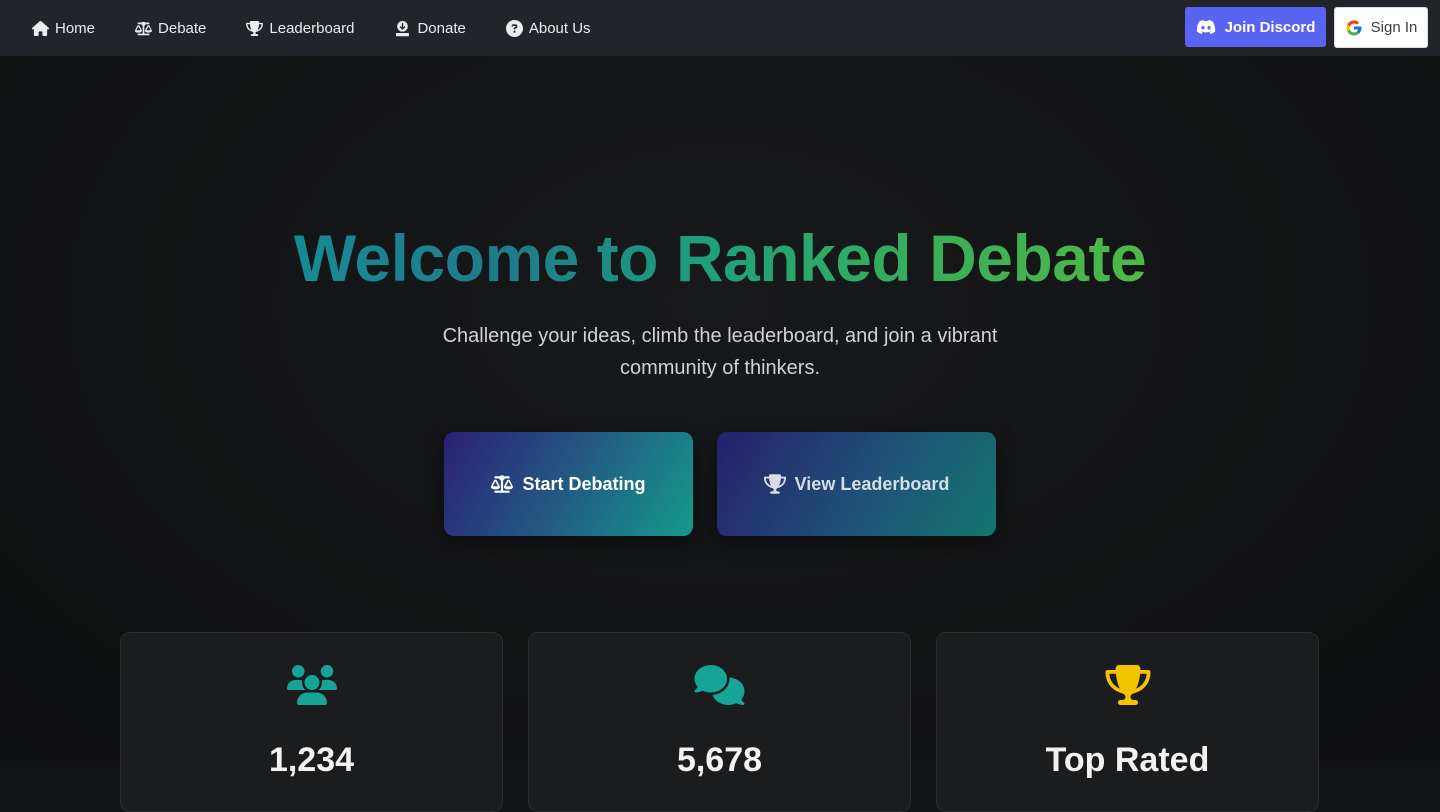 The width and height of the screenshot is (1440, 812). I want to click on start-debating-button: Start Debating, so click(568, 484).